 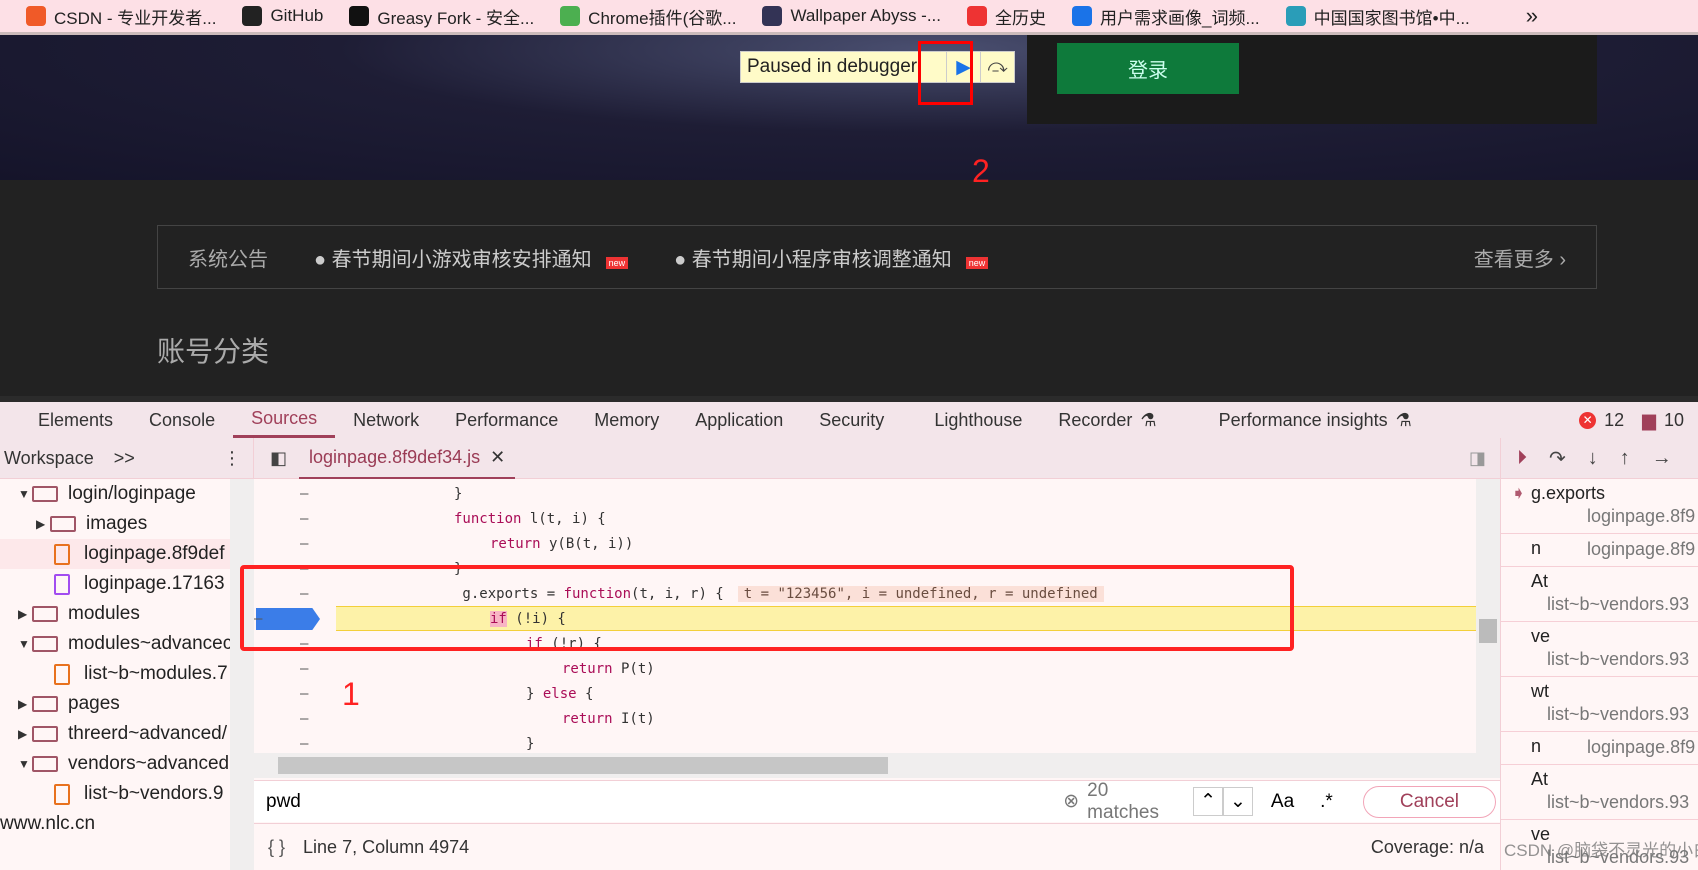 I want to click on search-input, so click(x=665, y=801).